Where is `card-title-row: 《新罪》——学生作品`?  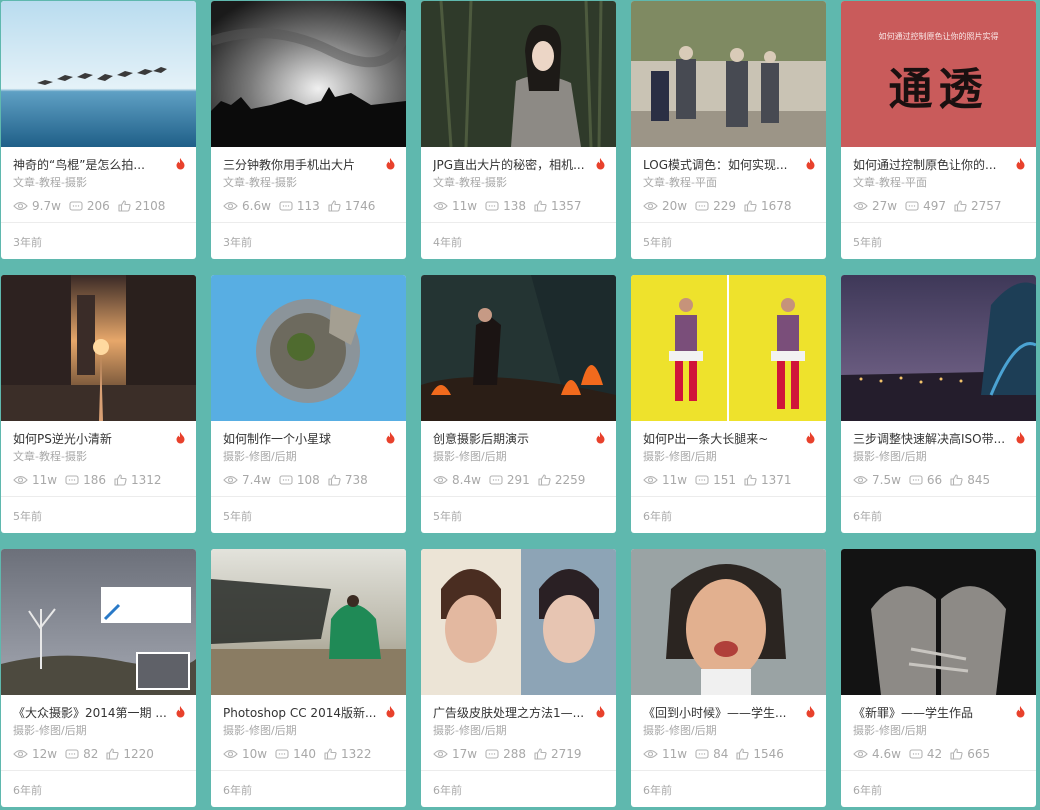
card-title-row: 《新罪》——学生作品 is located at coordinates (939, 712).